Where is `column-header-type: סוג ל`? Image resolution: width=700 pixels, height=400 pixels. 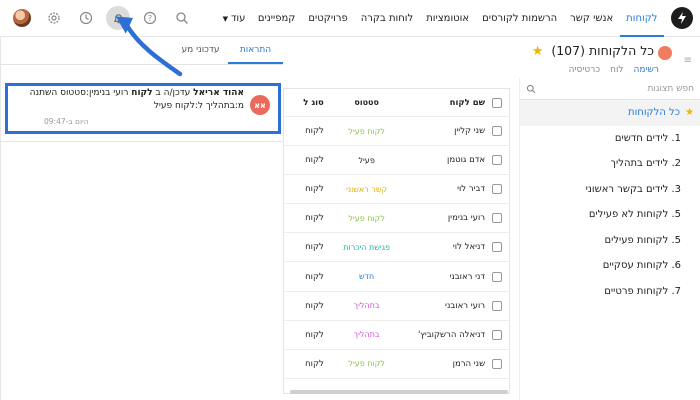 column-header-type: סוג ל is located at coordinates (304, 103).